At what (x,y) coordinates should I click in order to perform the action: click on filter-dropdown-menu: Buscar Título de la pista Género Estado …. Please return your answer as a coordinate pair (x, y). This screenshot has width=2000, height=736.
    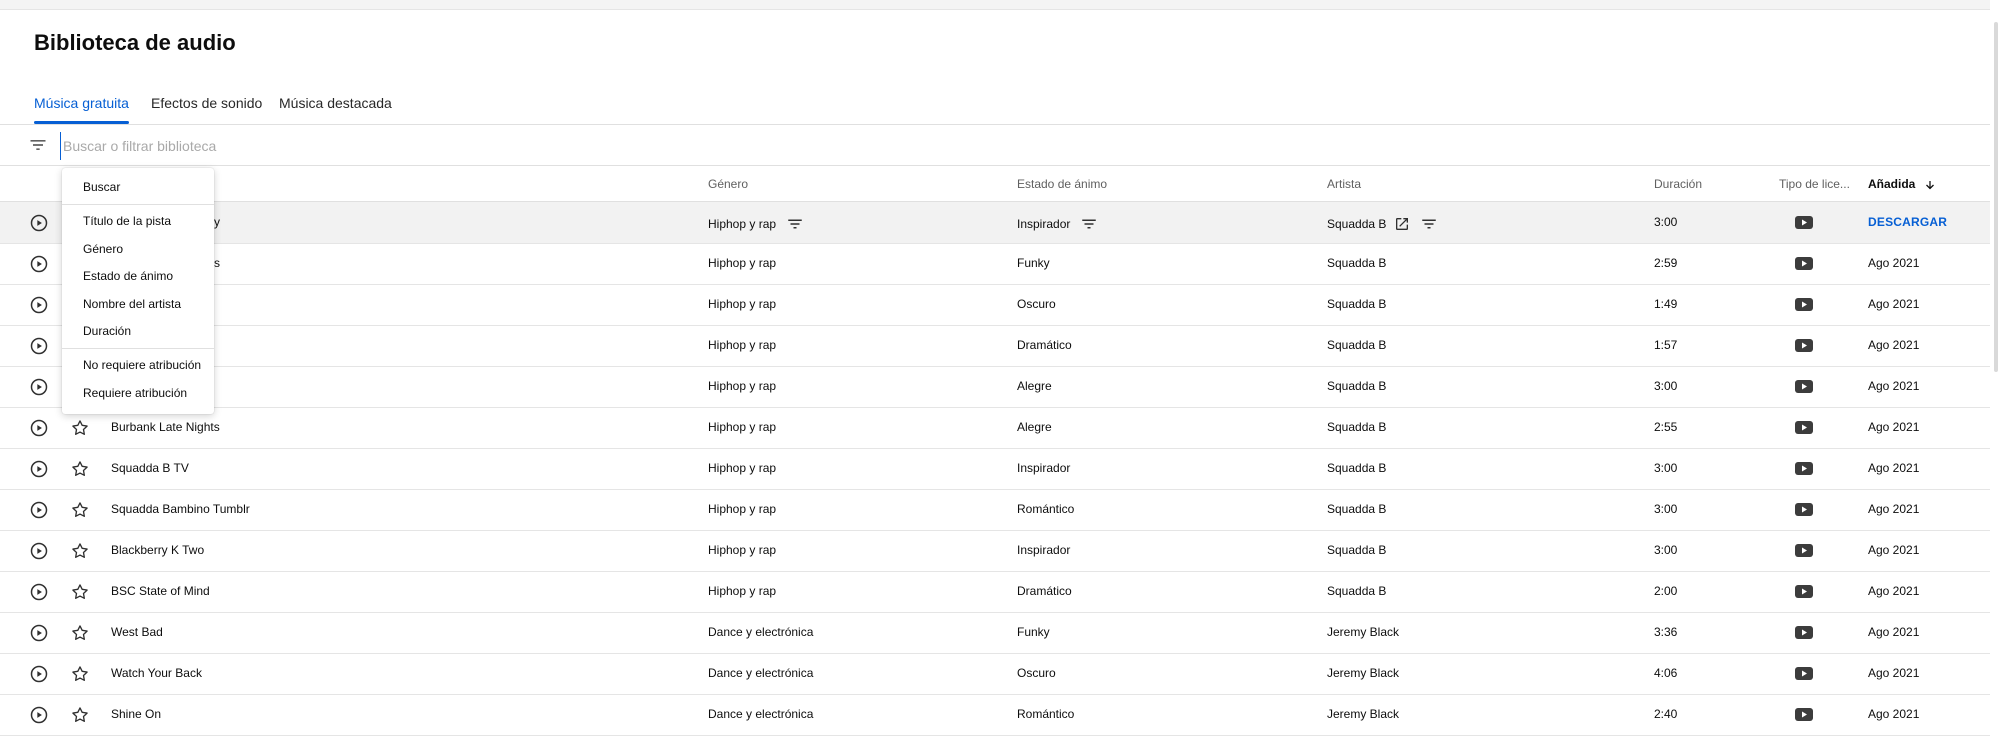
    Looking at the image, I should click on (138, 291).